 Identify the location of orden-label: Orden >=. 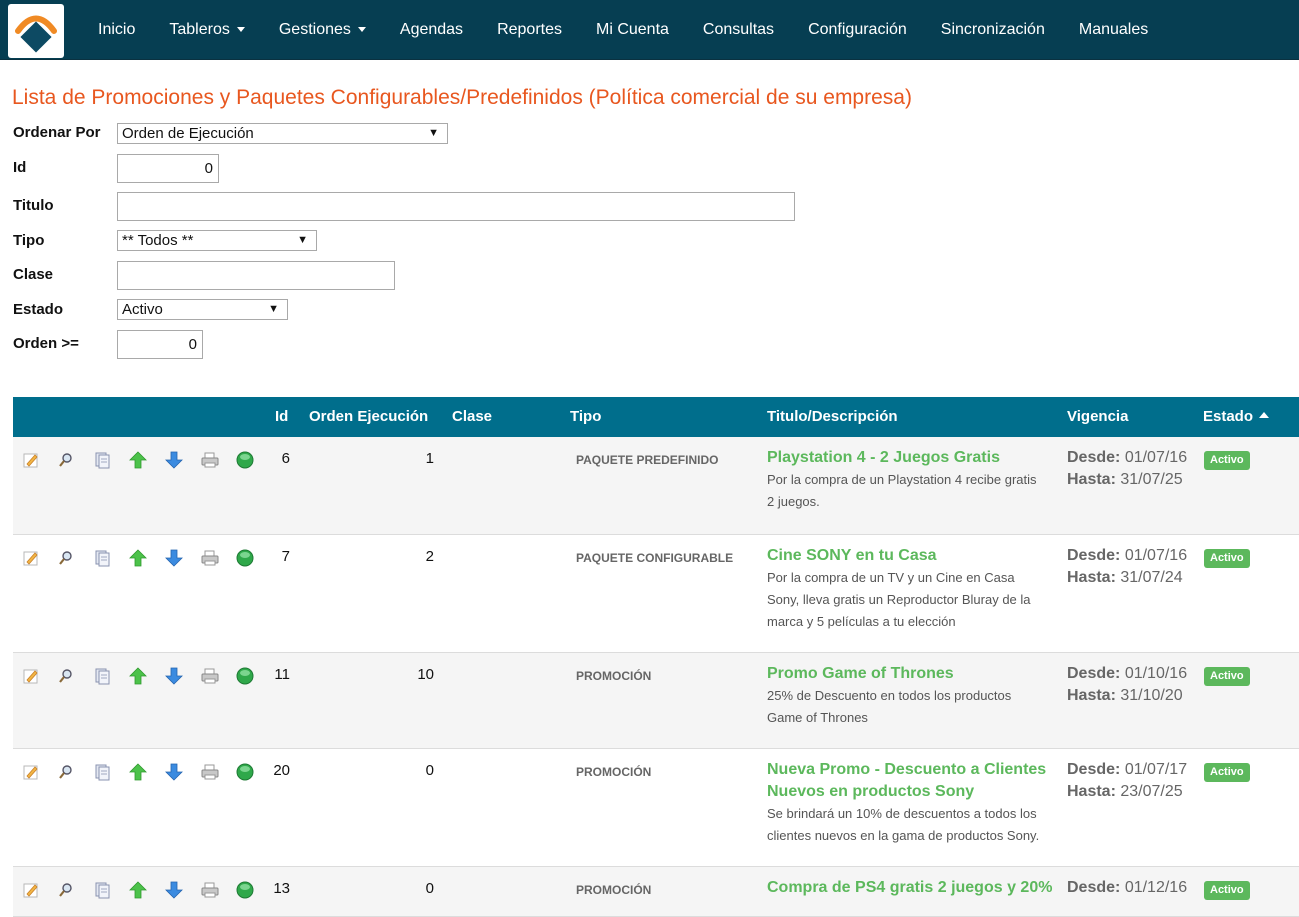
(46, 343).